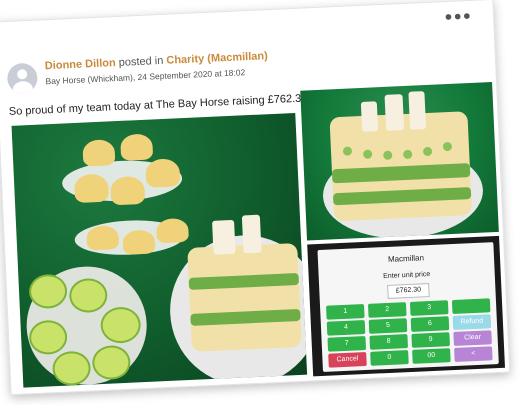 This screenshot has height=405, width=527. What do you see at coordinates (430, 324) in the screenshot?
I see `key-6: 6` at bounding box center [430, 324].